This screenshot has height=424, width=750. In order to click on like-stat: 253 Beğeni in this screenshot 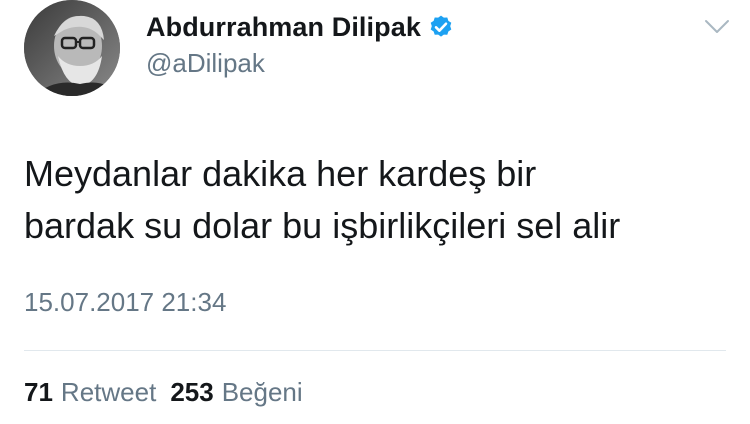, I will do `click(236, 392)`.